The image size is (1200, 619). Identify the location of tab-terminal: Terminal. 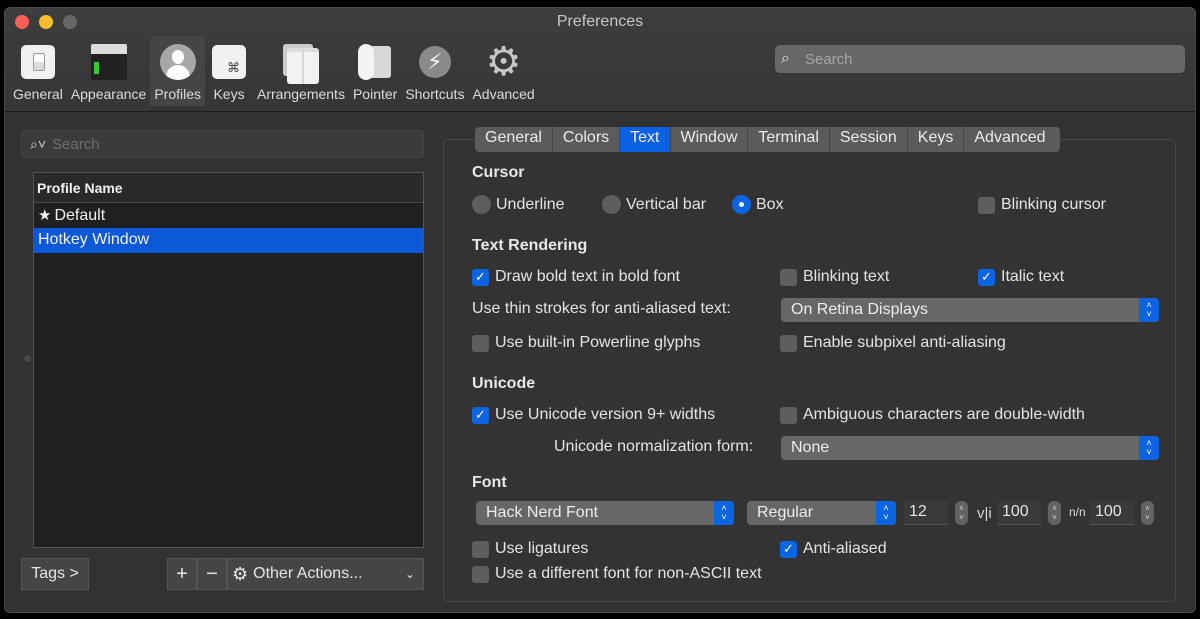
(789, 139).